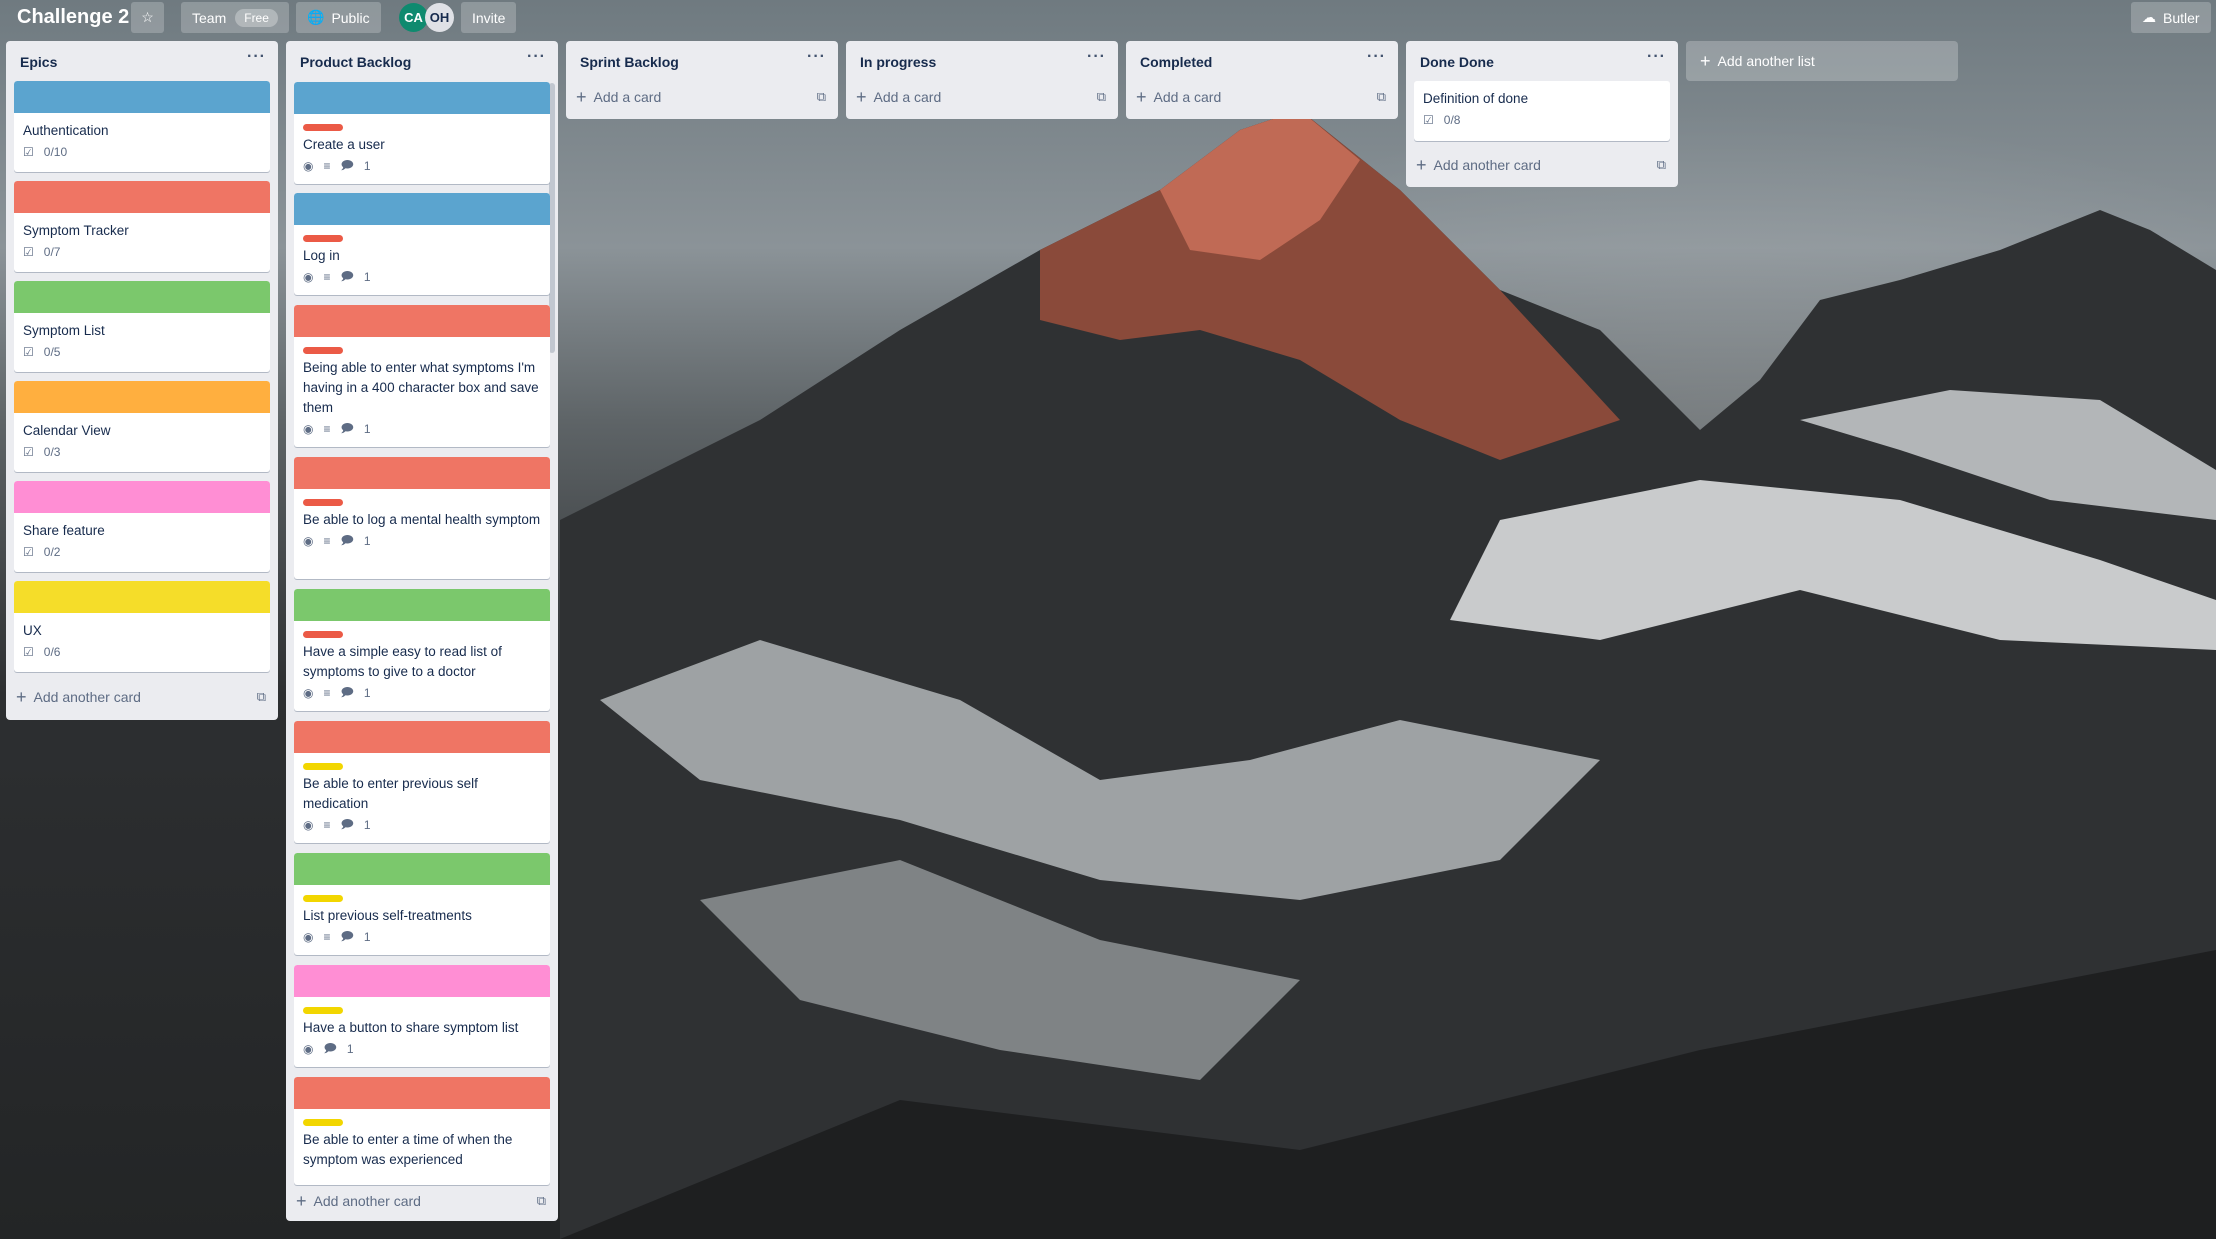  Describe the element at coordinates (38, 62) in the screenshot. I see `list-title: Epics` at that location.